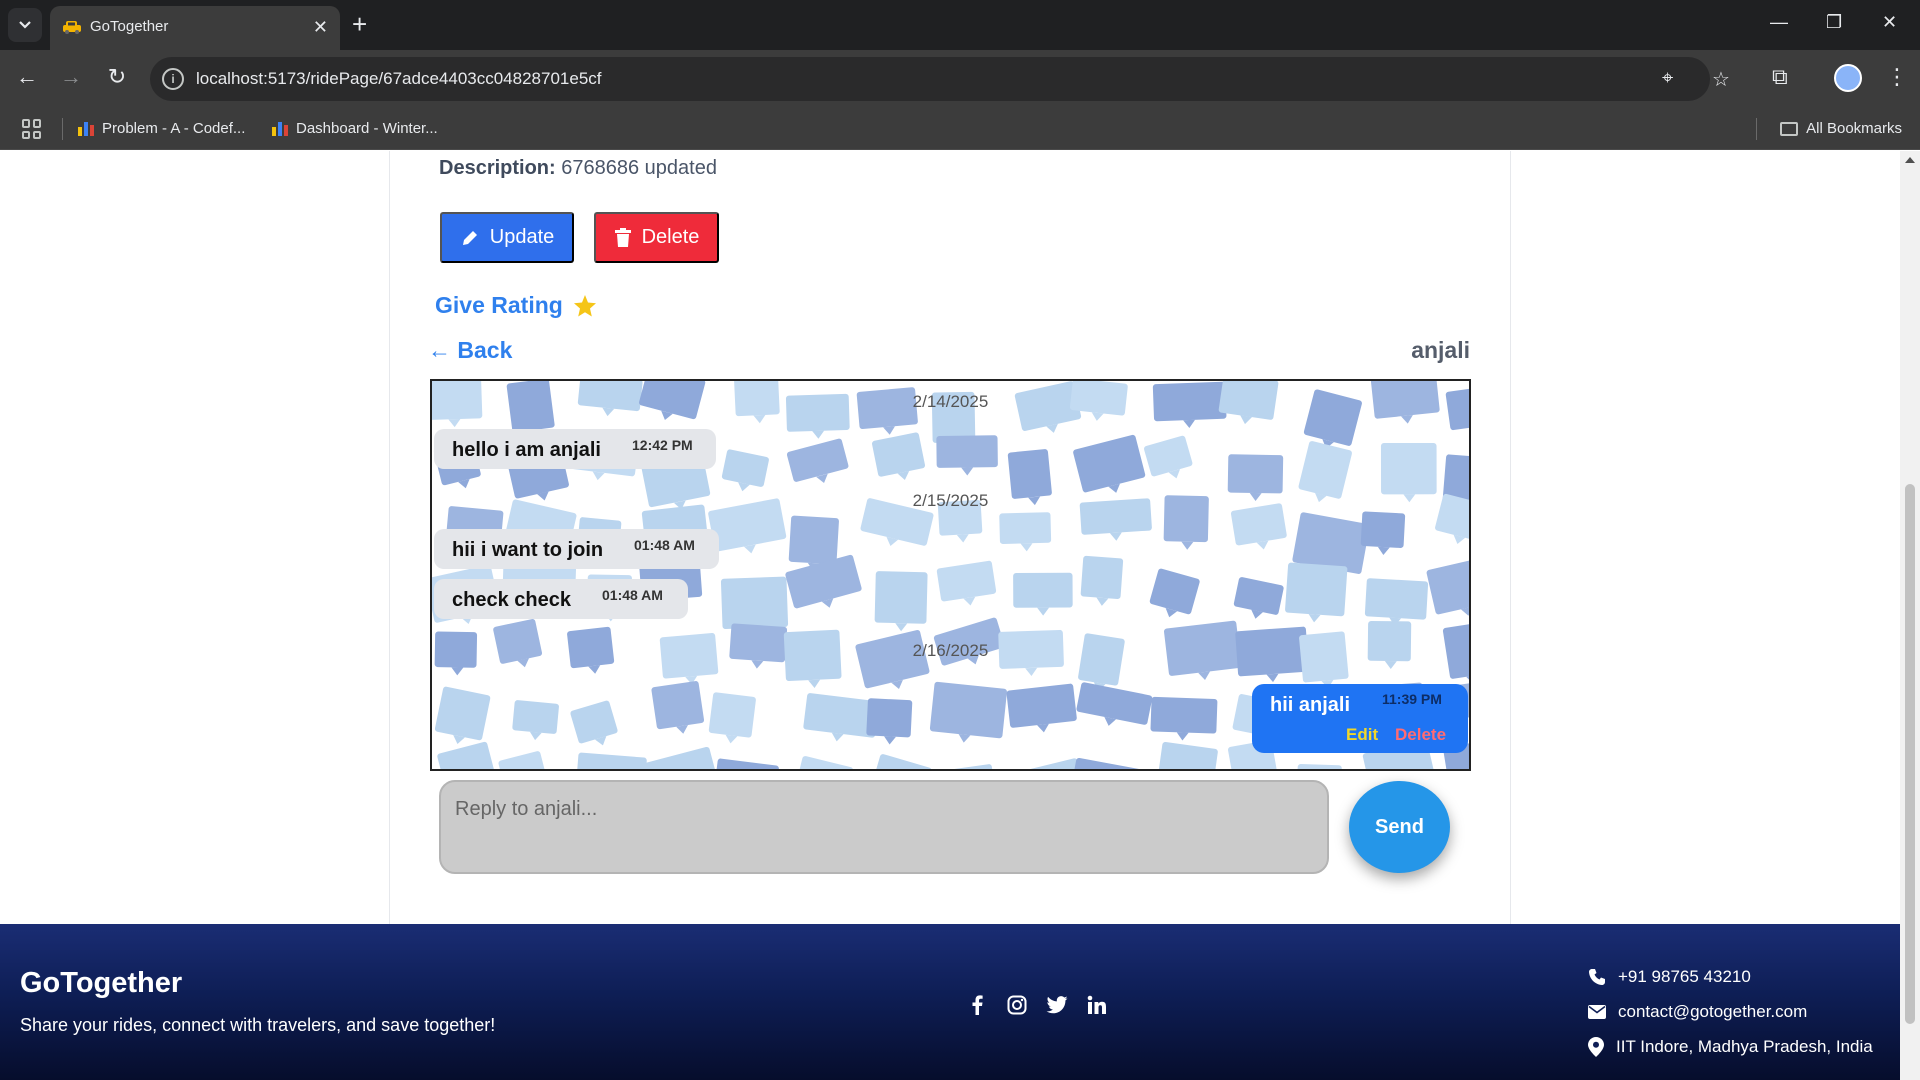 Image resolution: width=1920 pixels, height=1080 pixels. What do you see at coordinates (359, 24) in the screenshot?
I see `new-tab-icon: +` at bounding box center [359, 24].